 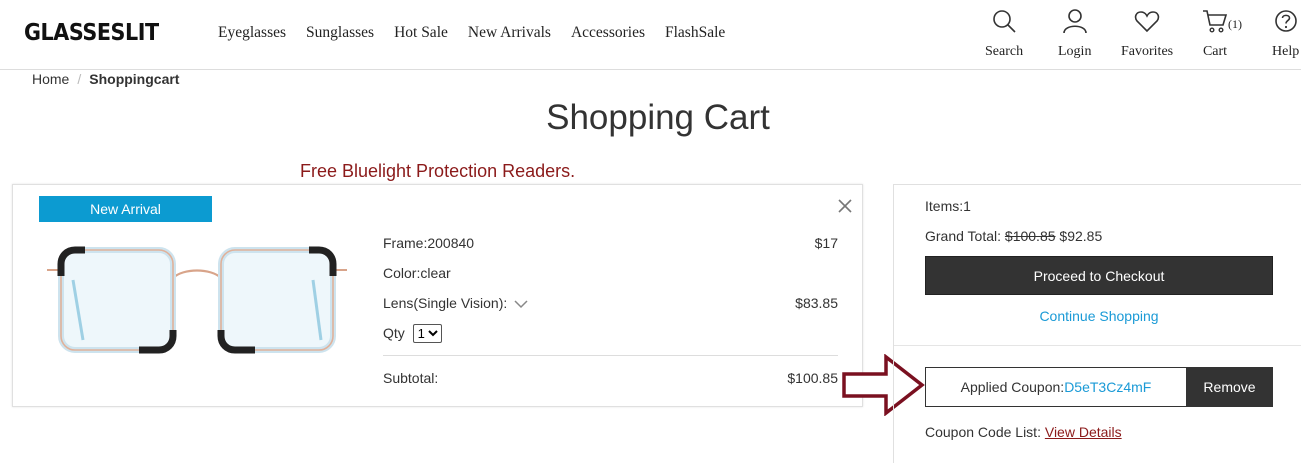 I want to click on cart-label: Cart, so click(x=1215, y=51).